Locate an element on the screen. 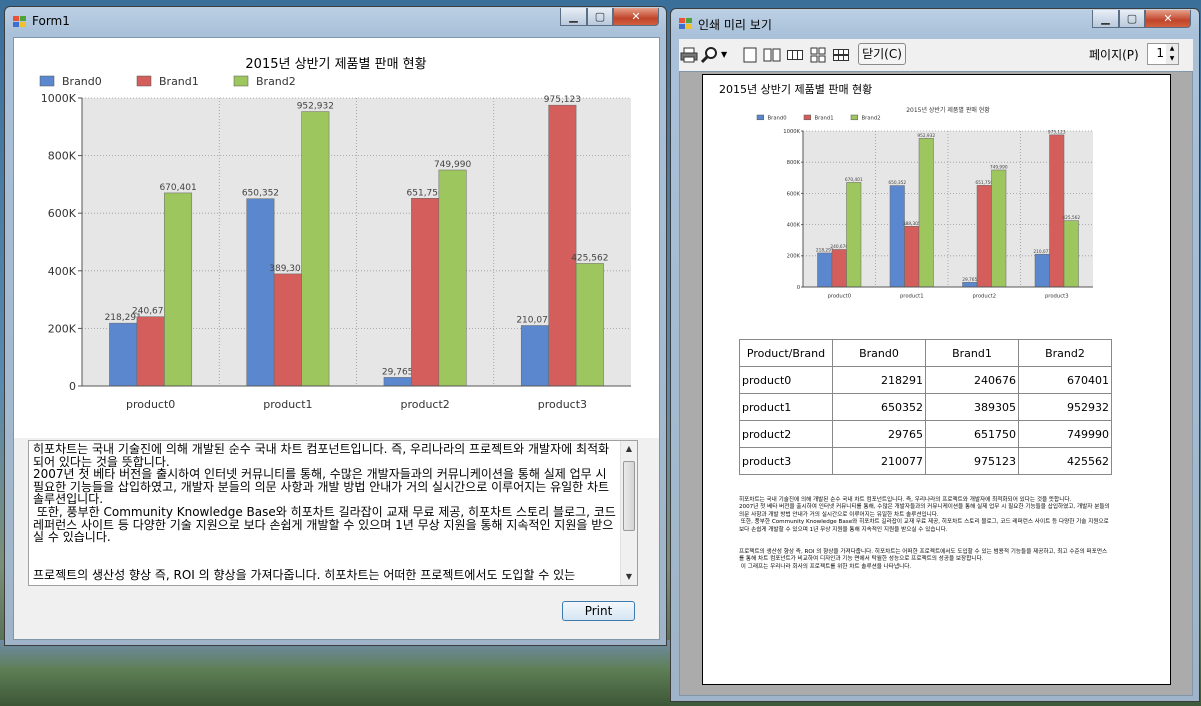 The image size is (1201, 706). spinner-up-icon: ▲ is located at coordinates (1172, 49).